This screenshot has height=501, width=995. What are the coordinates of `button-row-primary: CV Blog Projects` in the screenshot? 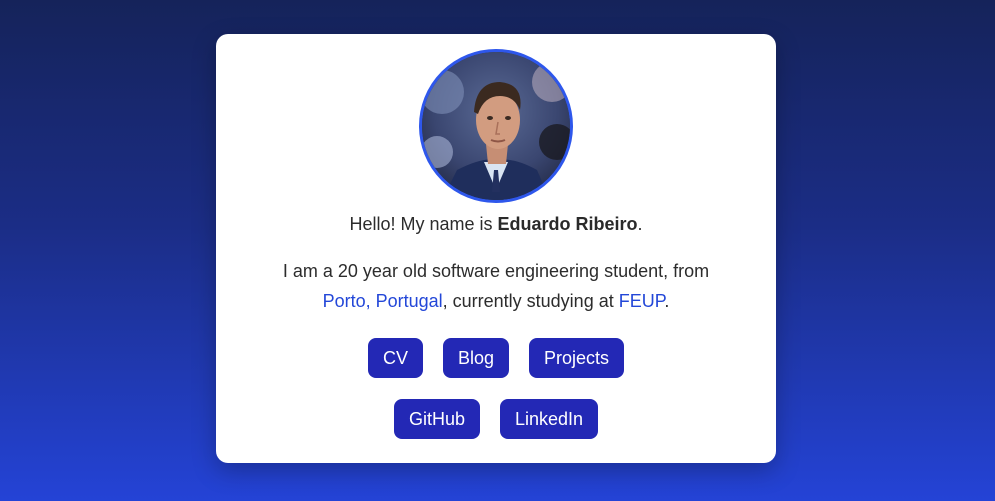 It's located at (496, 358).